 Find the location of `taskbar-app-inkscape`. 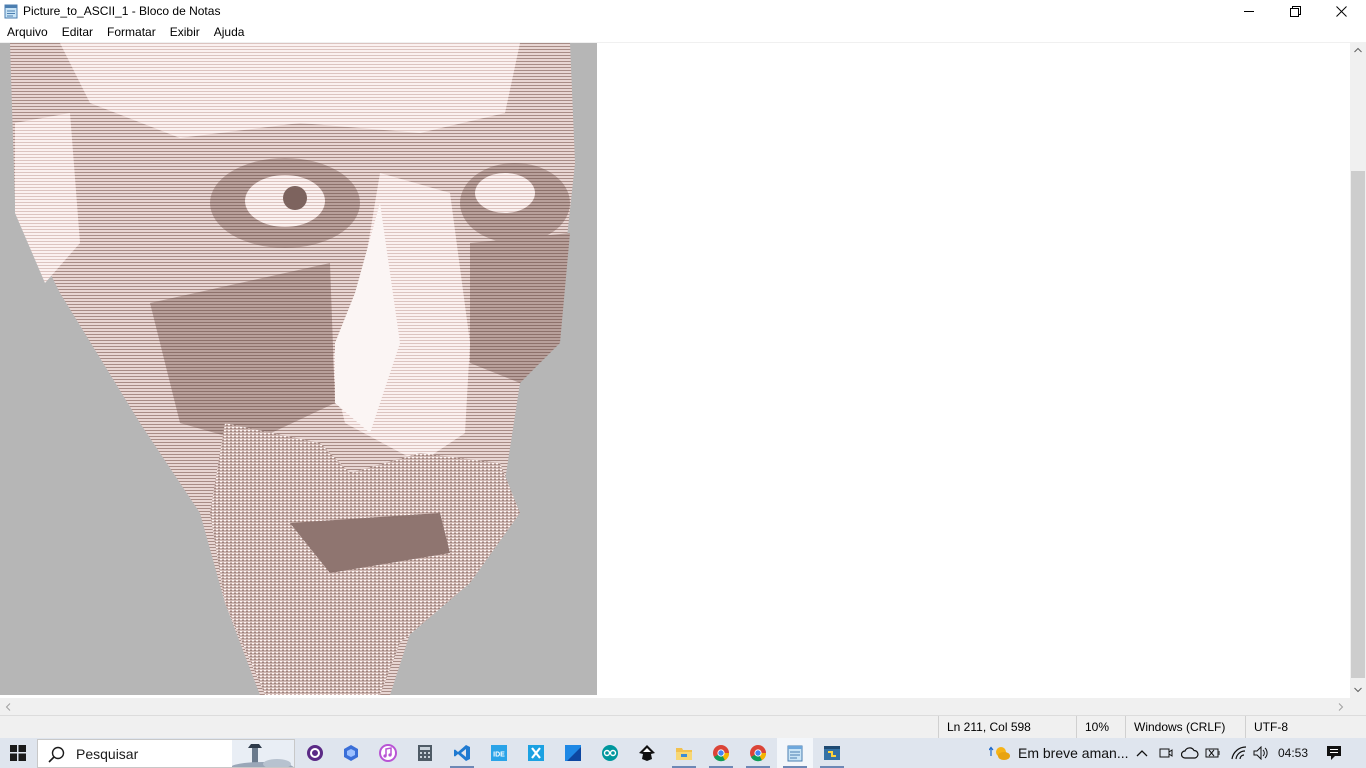

taskbar-app-inkscape is located at coordinates (647, 753).